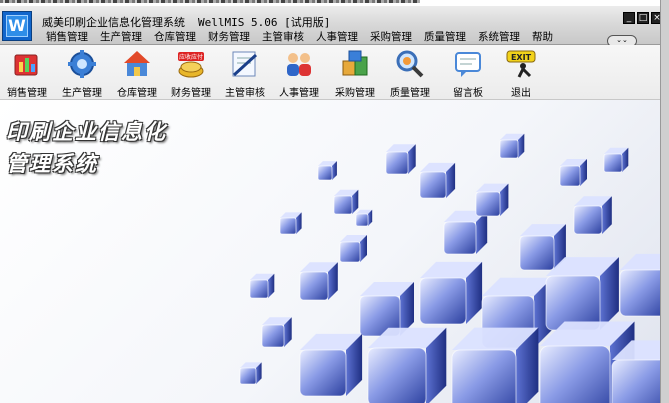  I want to click on toolbar-label: 质量管理, so click(410, 93).